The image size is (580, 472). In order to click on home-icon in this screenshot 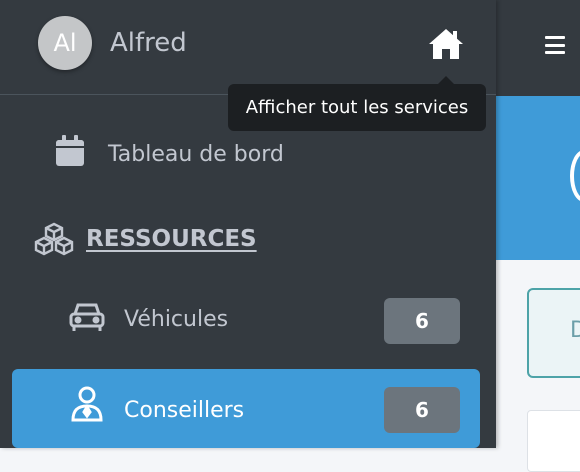, I will do `click(446, 44)`.